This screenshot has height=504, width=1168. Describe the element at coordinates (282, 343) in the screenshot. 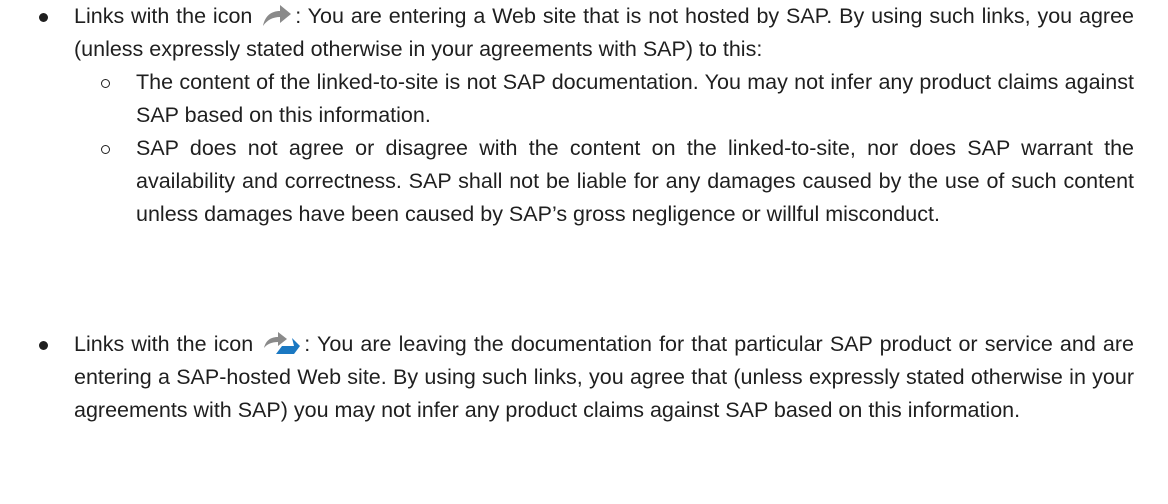

I see `sap-hosted-link-icon` at that location.